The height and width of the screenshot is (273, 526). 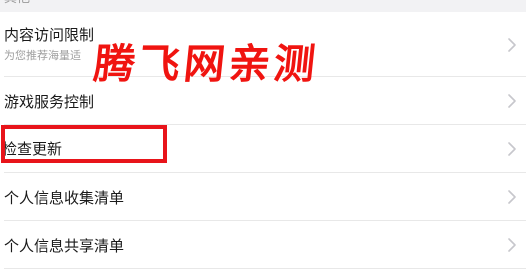 What do you see at coordinates (49, 102) in the screenshot?
I see `row-title: 游戏服务控制` at bounding box center [49, 102].